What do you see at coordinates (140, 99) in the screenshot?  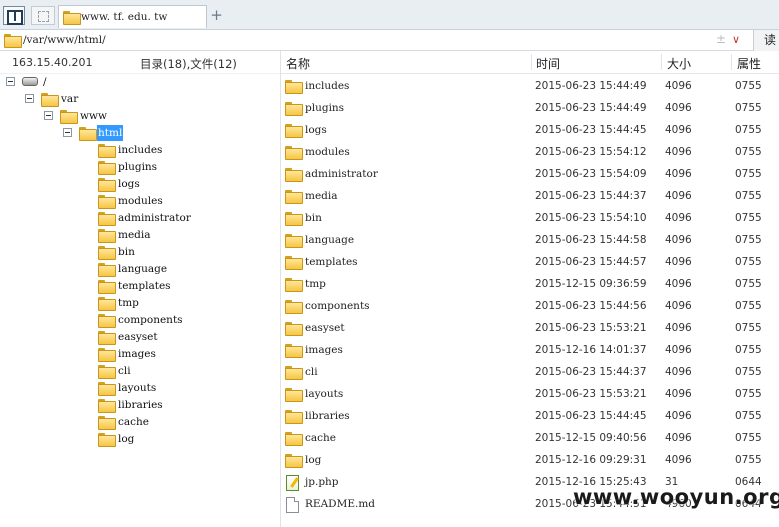 I see `tree-node-var: var` at bounding box center [140, 99].